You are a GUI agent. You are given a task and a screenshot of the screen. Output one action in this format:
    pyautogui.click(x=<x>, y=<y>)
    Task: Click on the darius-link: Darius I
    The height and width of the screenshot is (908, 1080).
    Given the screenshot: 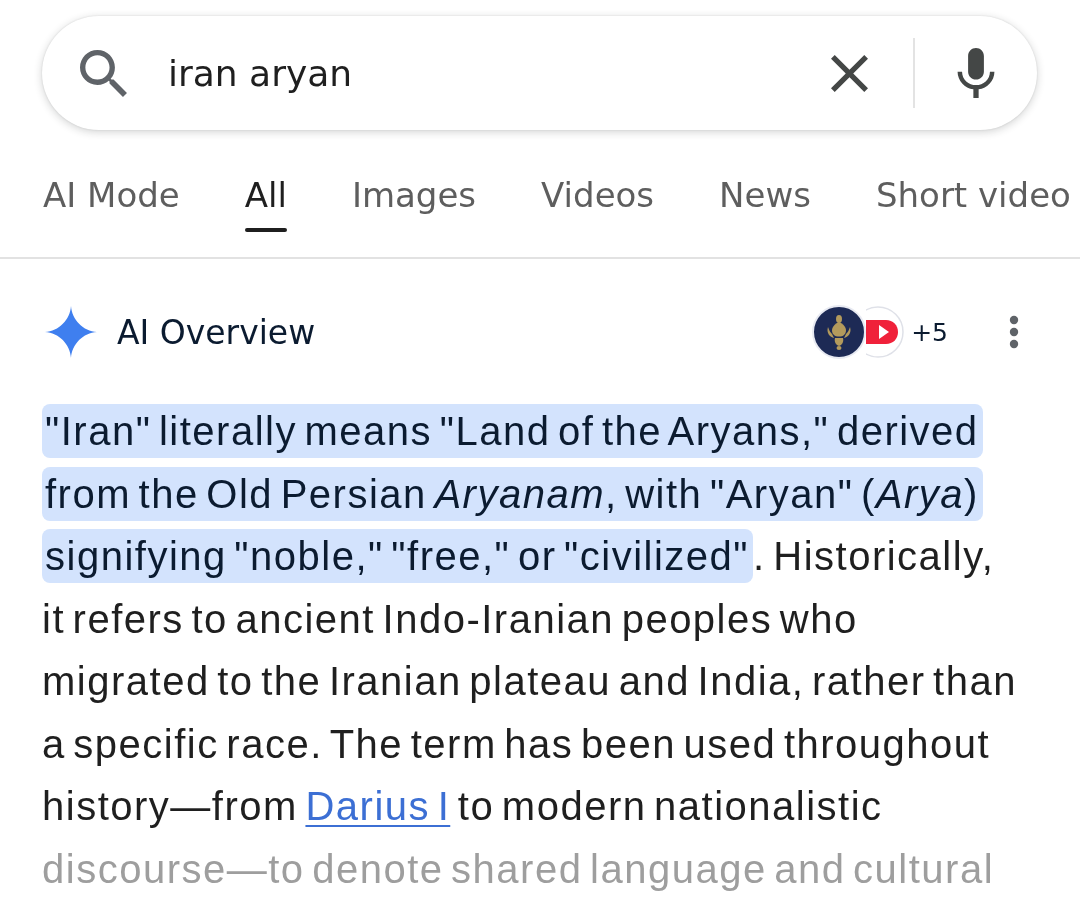 What is the action you would take?
    pyautogui.click(x=378, y=806)
    